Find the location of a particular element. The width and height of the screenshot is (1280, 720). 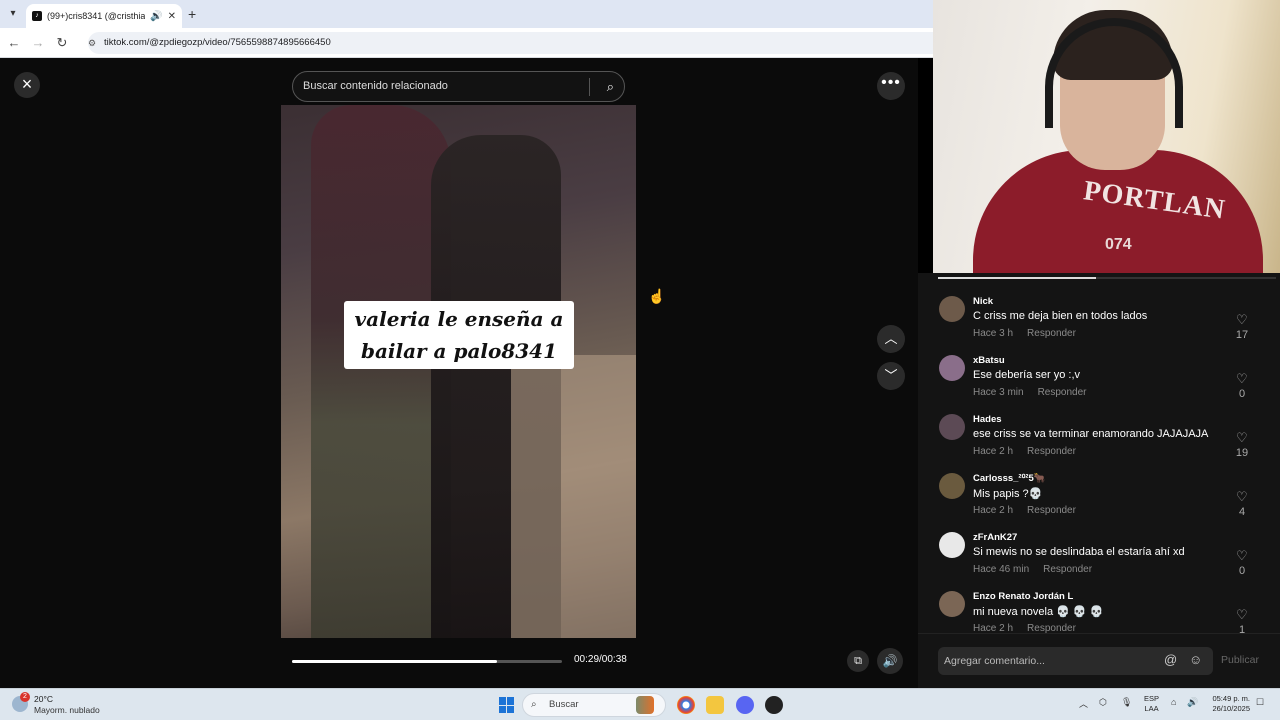

microphone-icon: 🎙 is located at coordinates (1126, 702).